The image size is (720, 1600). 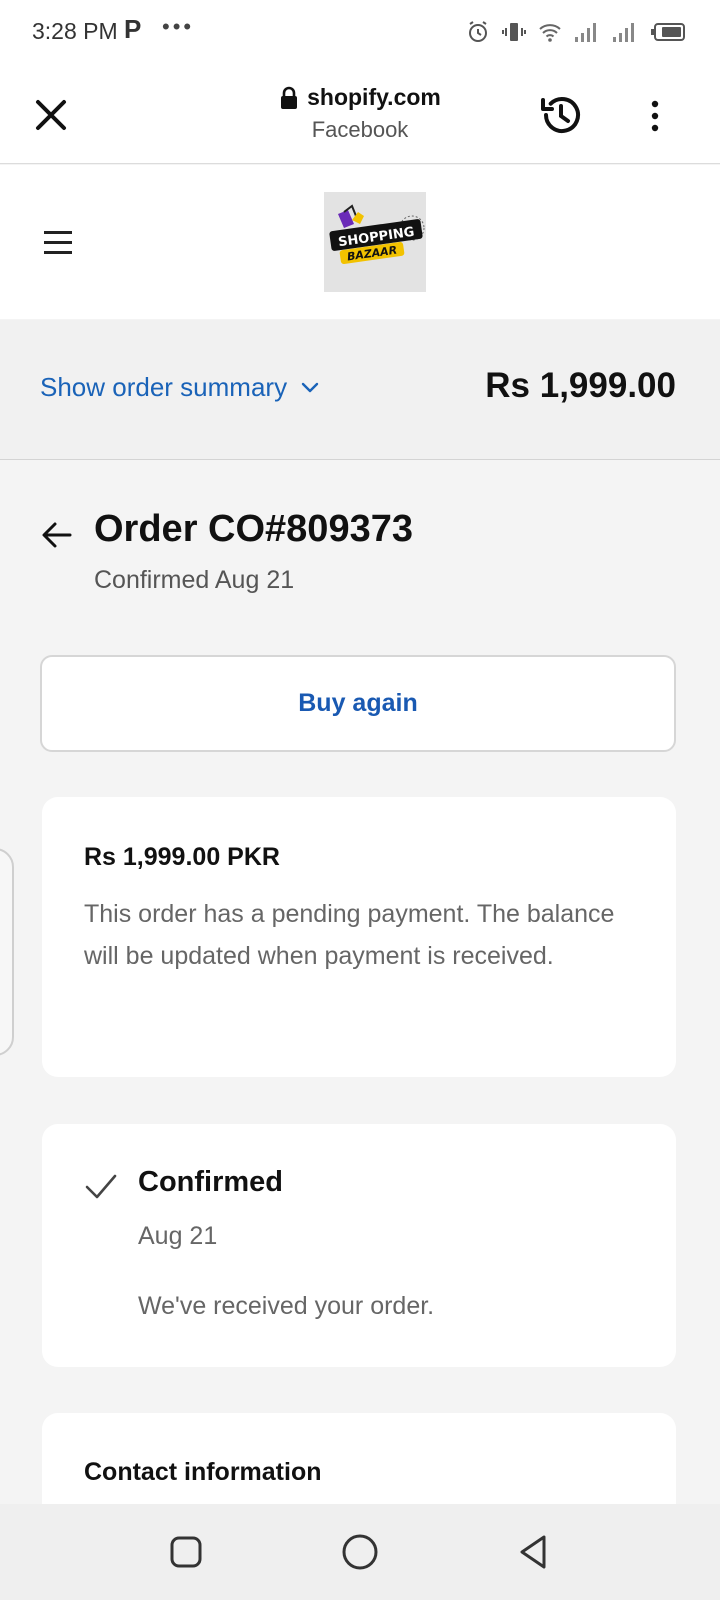 What do you see at coordinates (310, 387) in the screenshot?
I see `chevron-down-icon` at bounding box center [310, 387].